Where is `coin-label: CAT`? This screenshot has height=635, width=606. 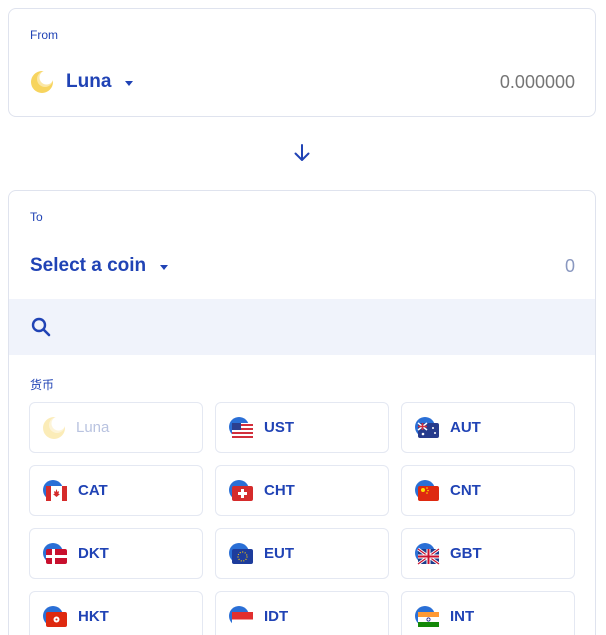 coin-label: CAT is located at coordinates (93, 490).